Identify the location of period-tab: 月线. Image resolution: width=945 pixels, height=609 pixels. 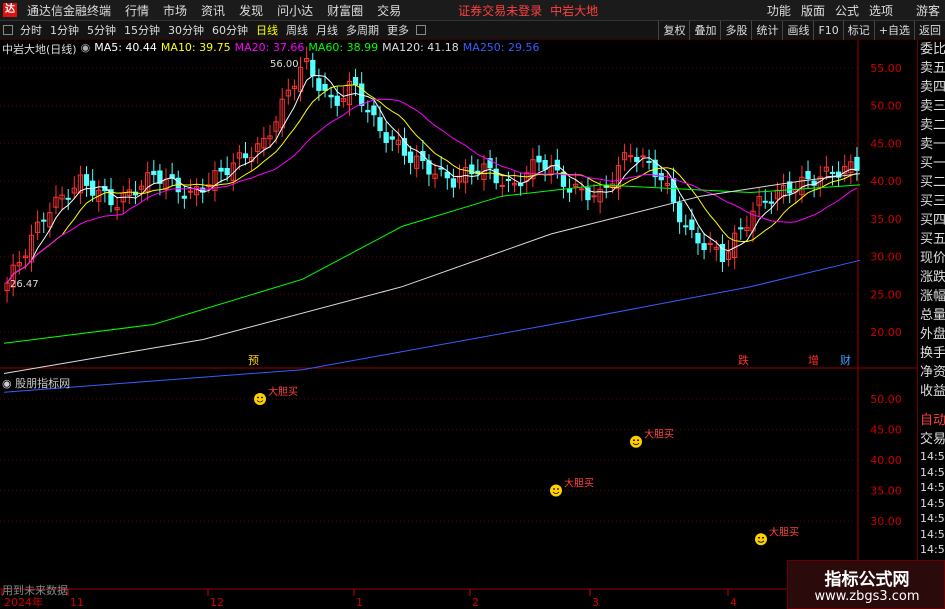
(327, 30).